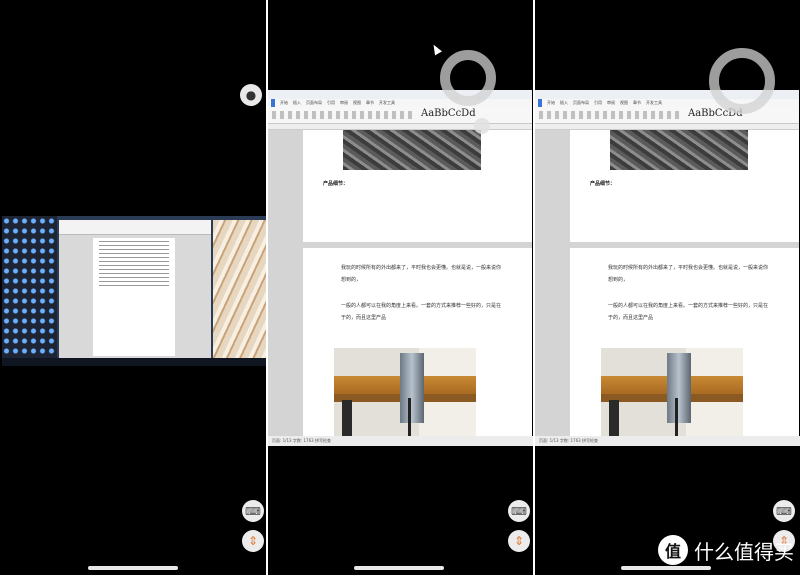 Image resolution: width=800 pixels, height=575 pixels. What do you see at coordinates (134, 297) in the screenshot?
I see `desktop-word-page` at bounding box center [134, 297].